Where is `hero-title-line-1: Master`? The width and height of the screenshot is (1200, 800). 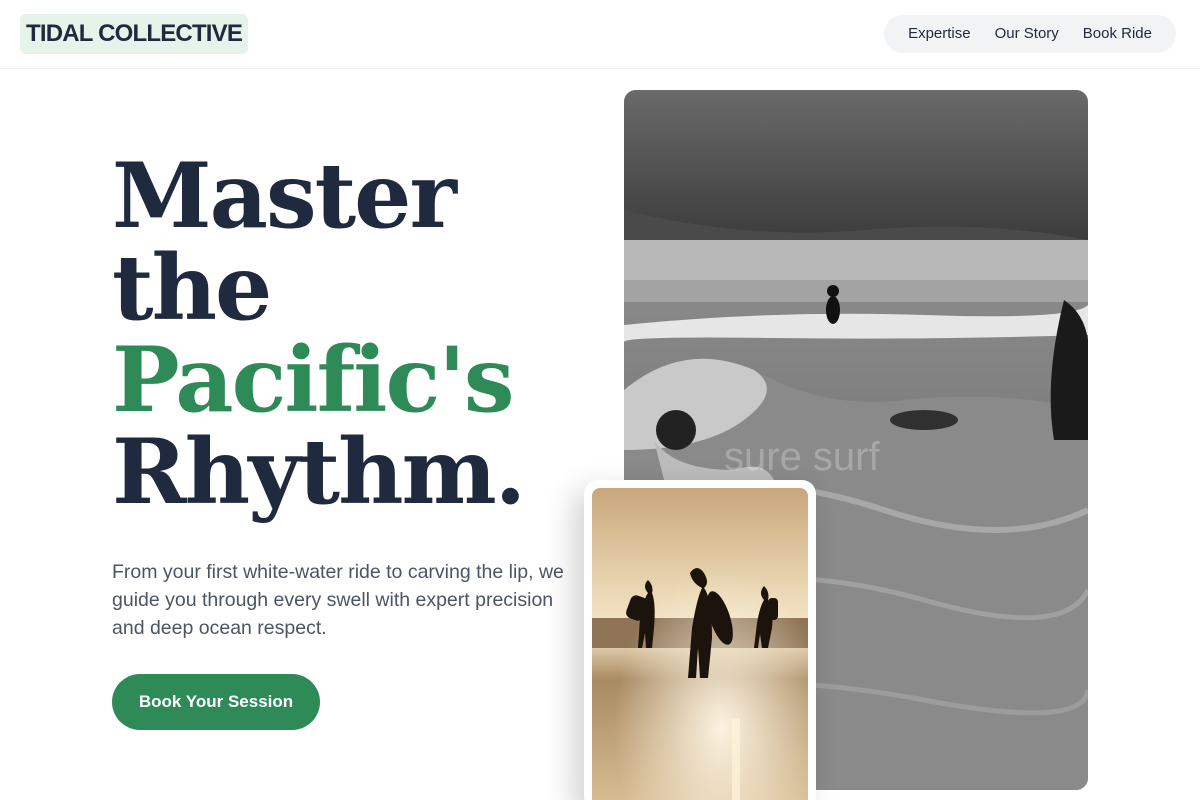
hero-title-line-1: Master is located at coordinates (284, 196).